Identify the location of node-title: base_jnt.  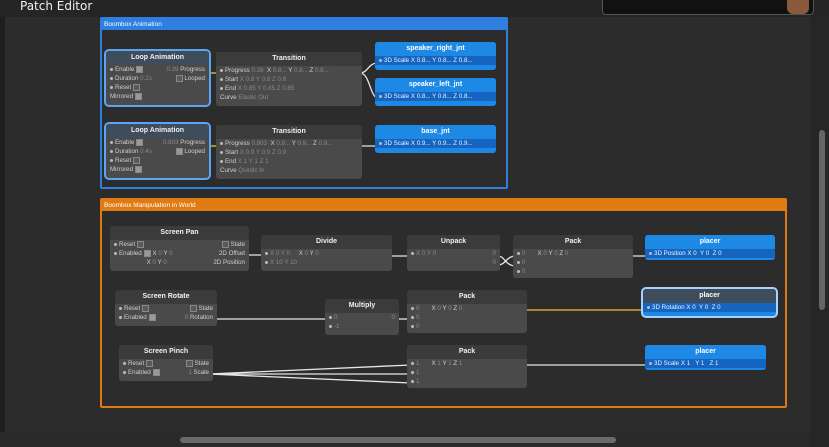
(435, 132).